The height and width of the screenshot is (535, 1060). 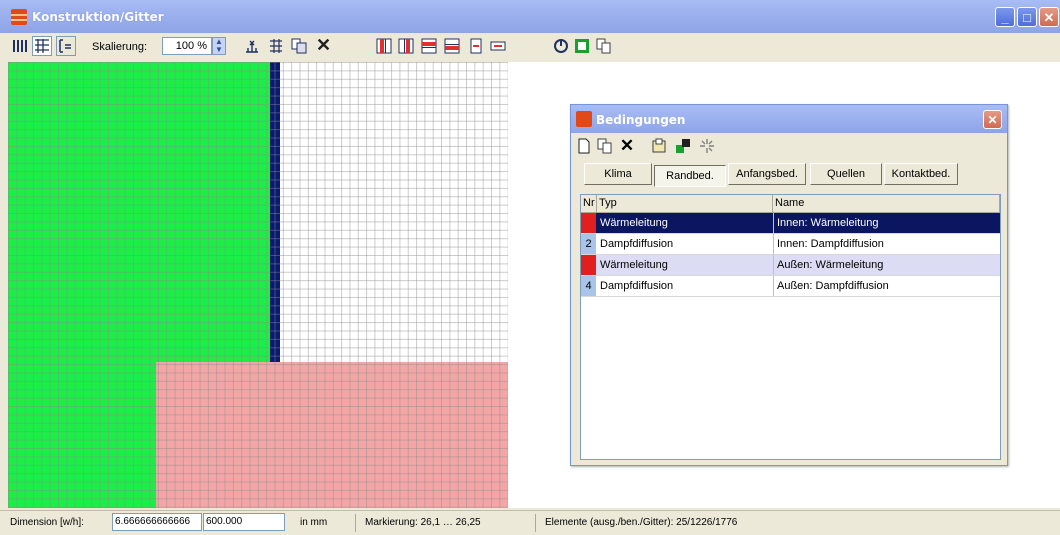 What do you see at coordinates (582, 46) in the screenshot?
I see `frame-icon` at bounding box center [582, 46].